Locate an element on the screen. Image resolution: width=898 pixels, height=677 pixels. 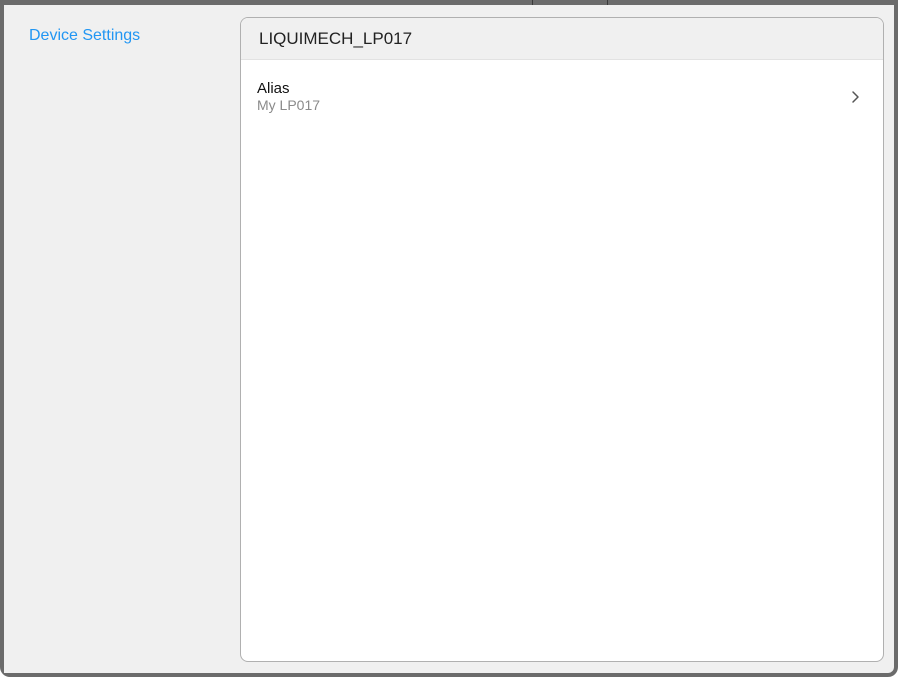
alias-row: Alias My LP017 is located at coordinates (562, 89).